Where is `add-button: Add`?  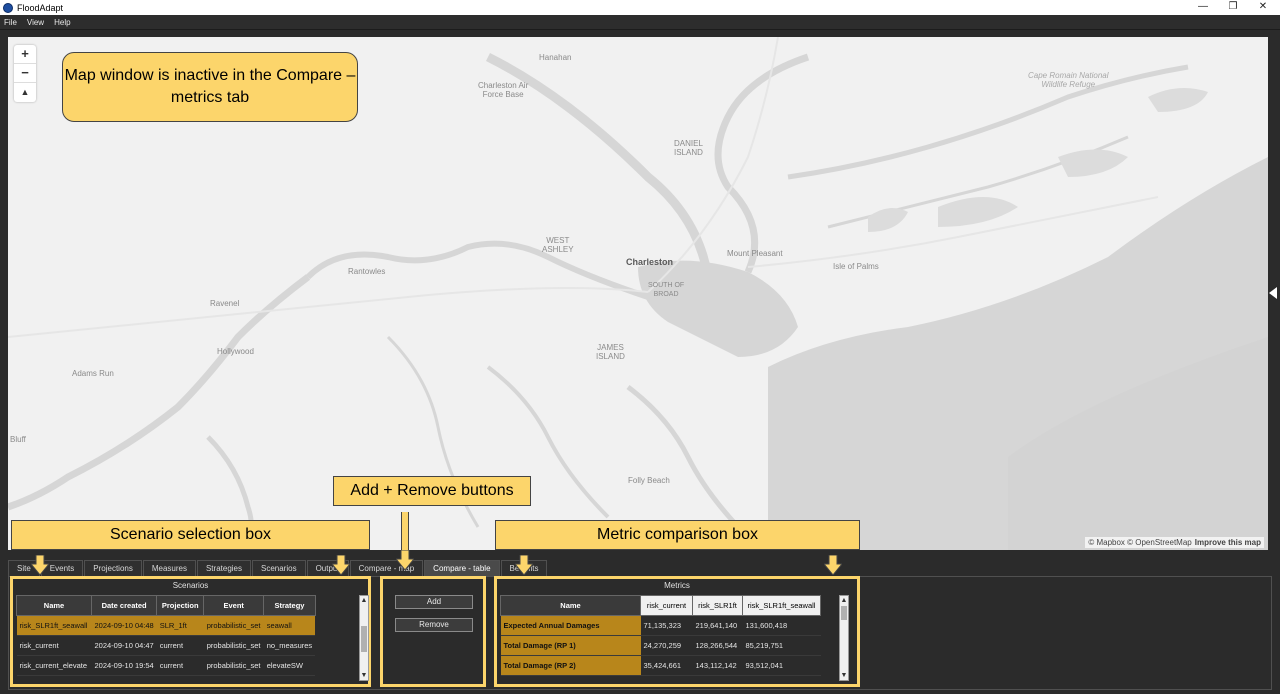
add-button: Add is located at coordinates (434, 602).